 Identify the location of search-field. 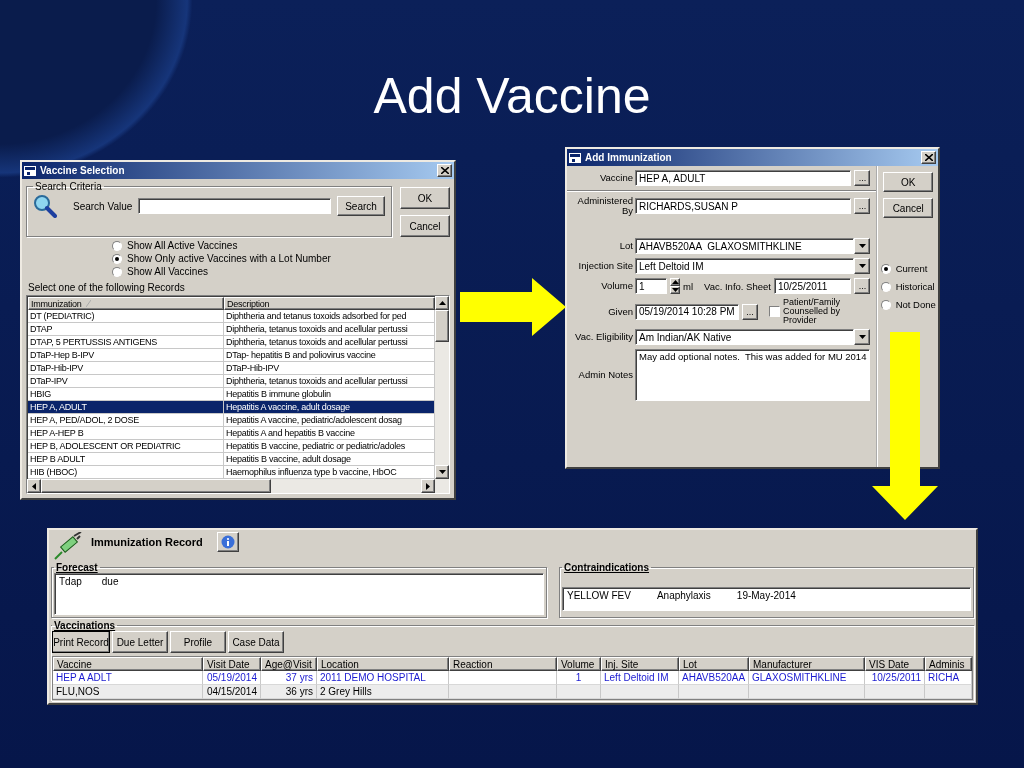
(234, 206).